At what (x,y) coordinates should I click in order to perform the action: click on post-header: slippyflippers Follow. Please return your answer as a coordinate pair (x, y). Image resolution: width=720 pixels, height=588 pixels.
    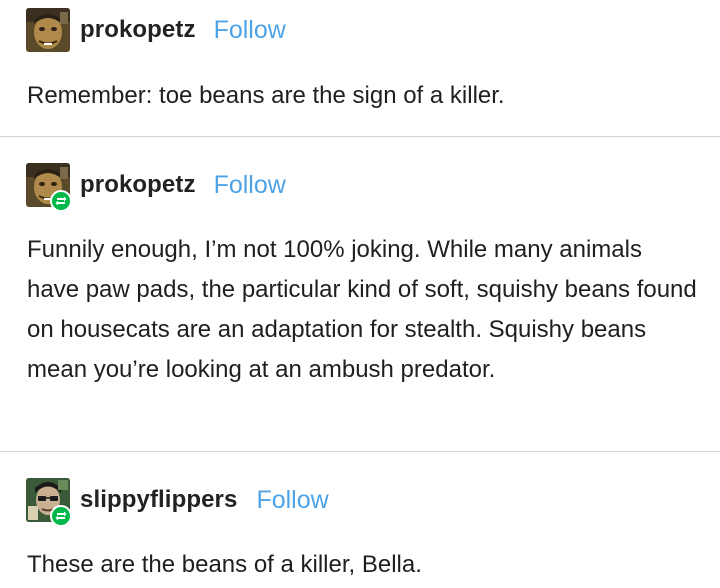
    Looking at the image, I should click on (177, 502).